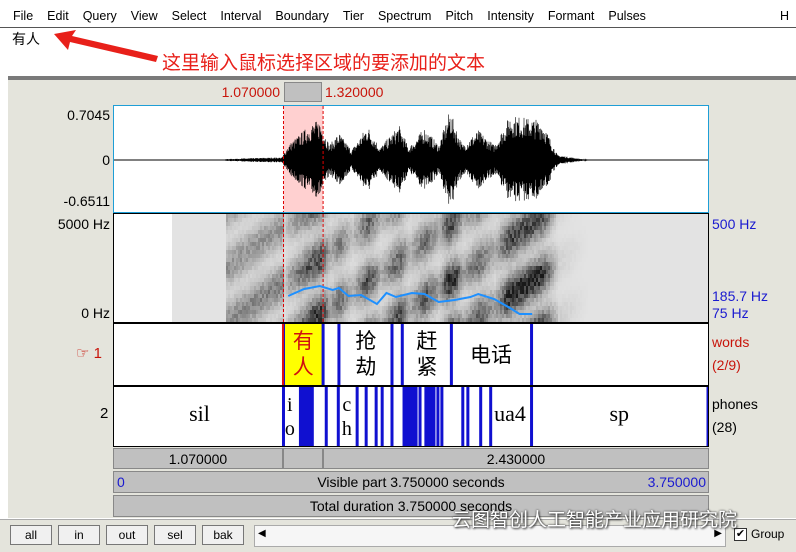  Describe the element at coordinates (189, 16) in the screenshot. I see `menu-select: Select` at that location.